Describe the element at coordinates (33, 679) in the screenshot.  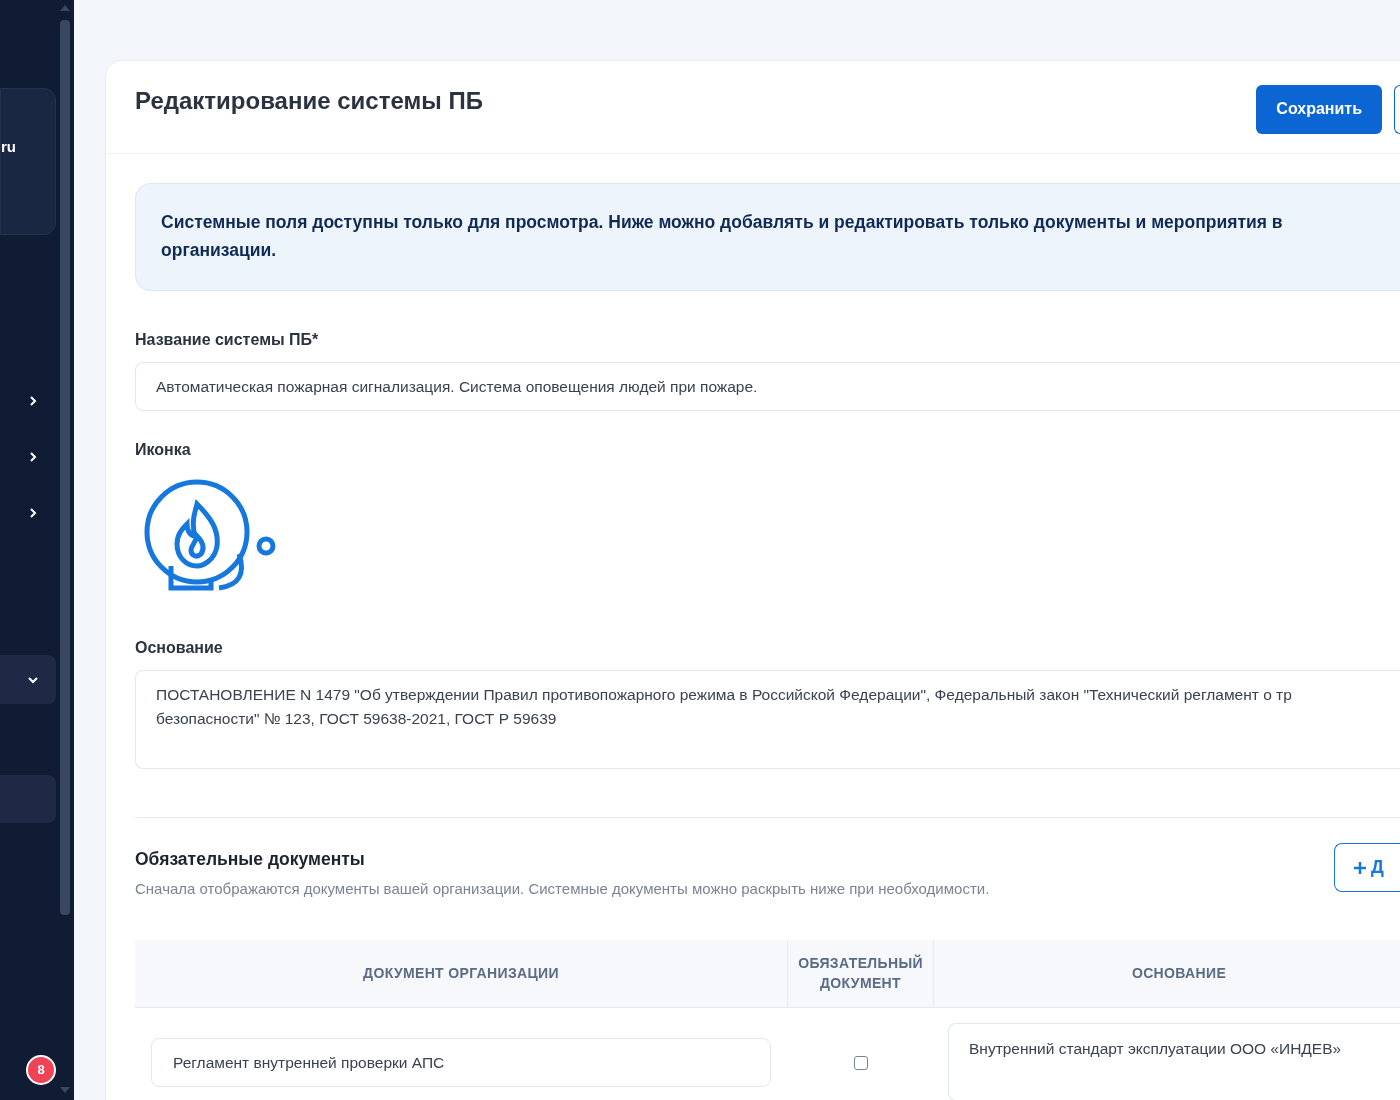
I see `chevron-down-icon` at that location.